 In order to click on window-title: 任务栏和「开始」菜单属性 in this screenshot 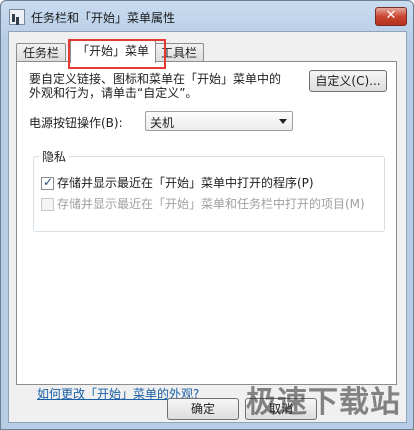, I will do `click(103, 18)`.